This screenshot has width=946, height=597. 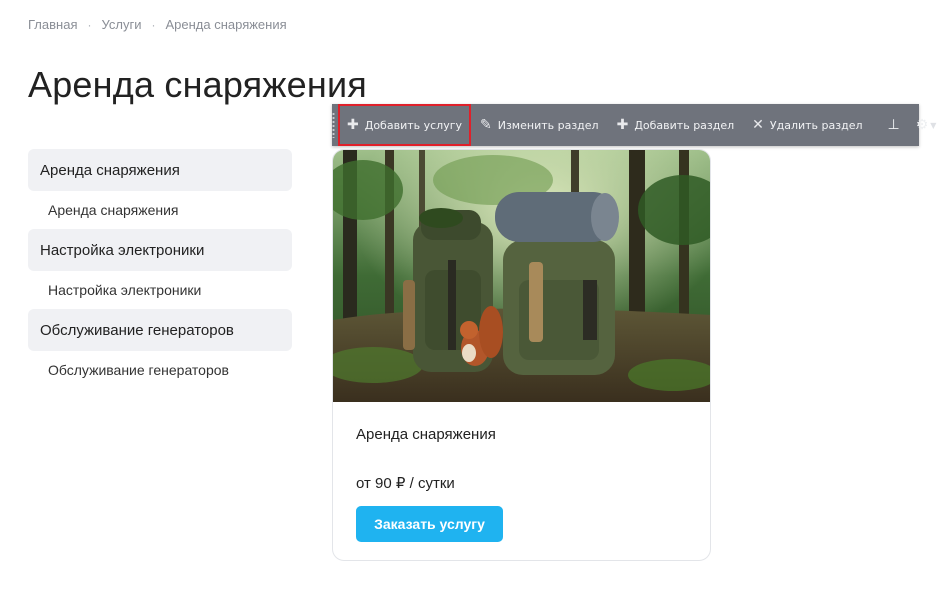 I want to click on service-card-price: от 90 ₽ / сутки, so click(x=405, y=483).